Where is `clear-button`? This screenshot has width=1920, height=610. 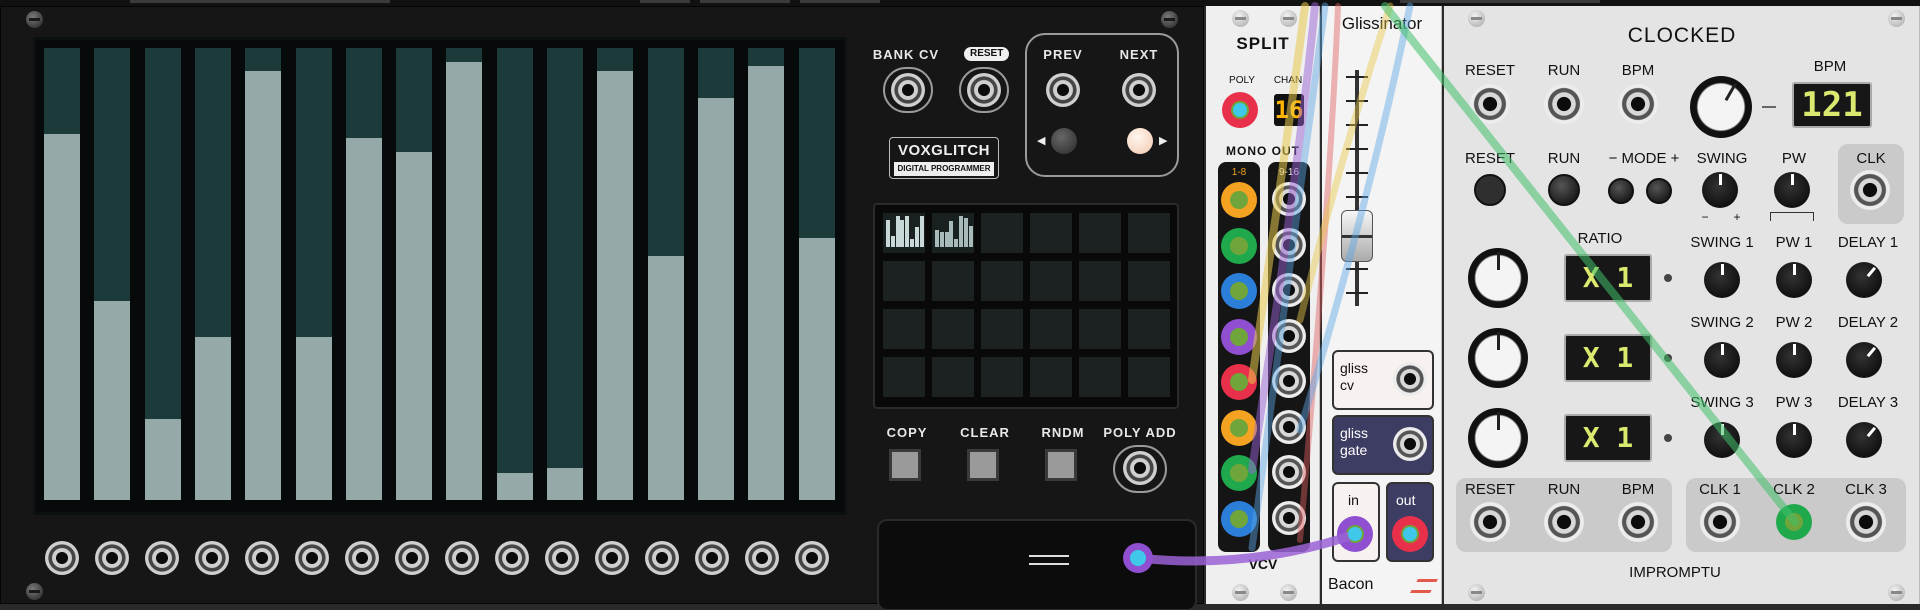 clear-button is located at coordinates (983, 465).